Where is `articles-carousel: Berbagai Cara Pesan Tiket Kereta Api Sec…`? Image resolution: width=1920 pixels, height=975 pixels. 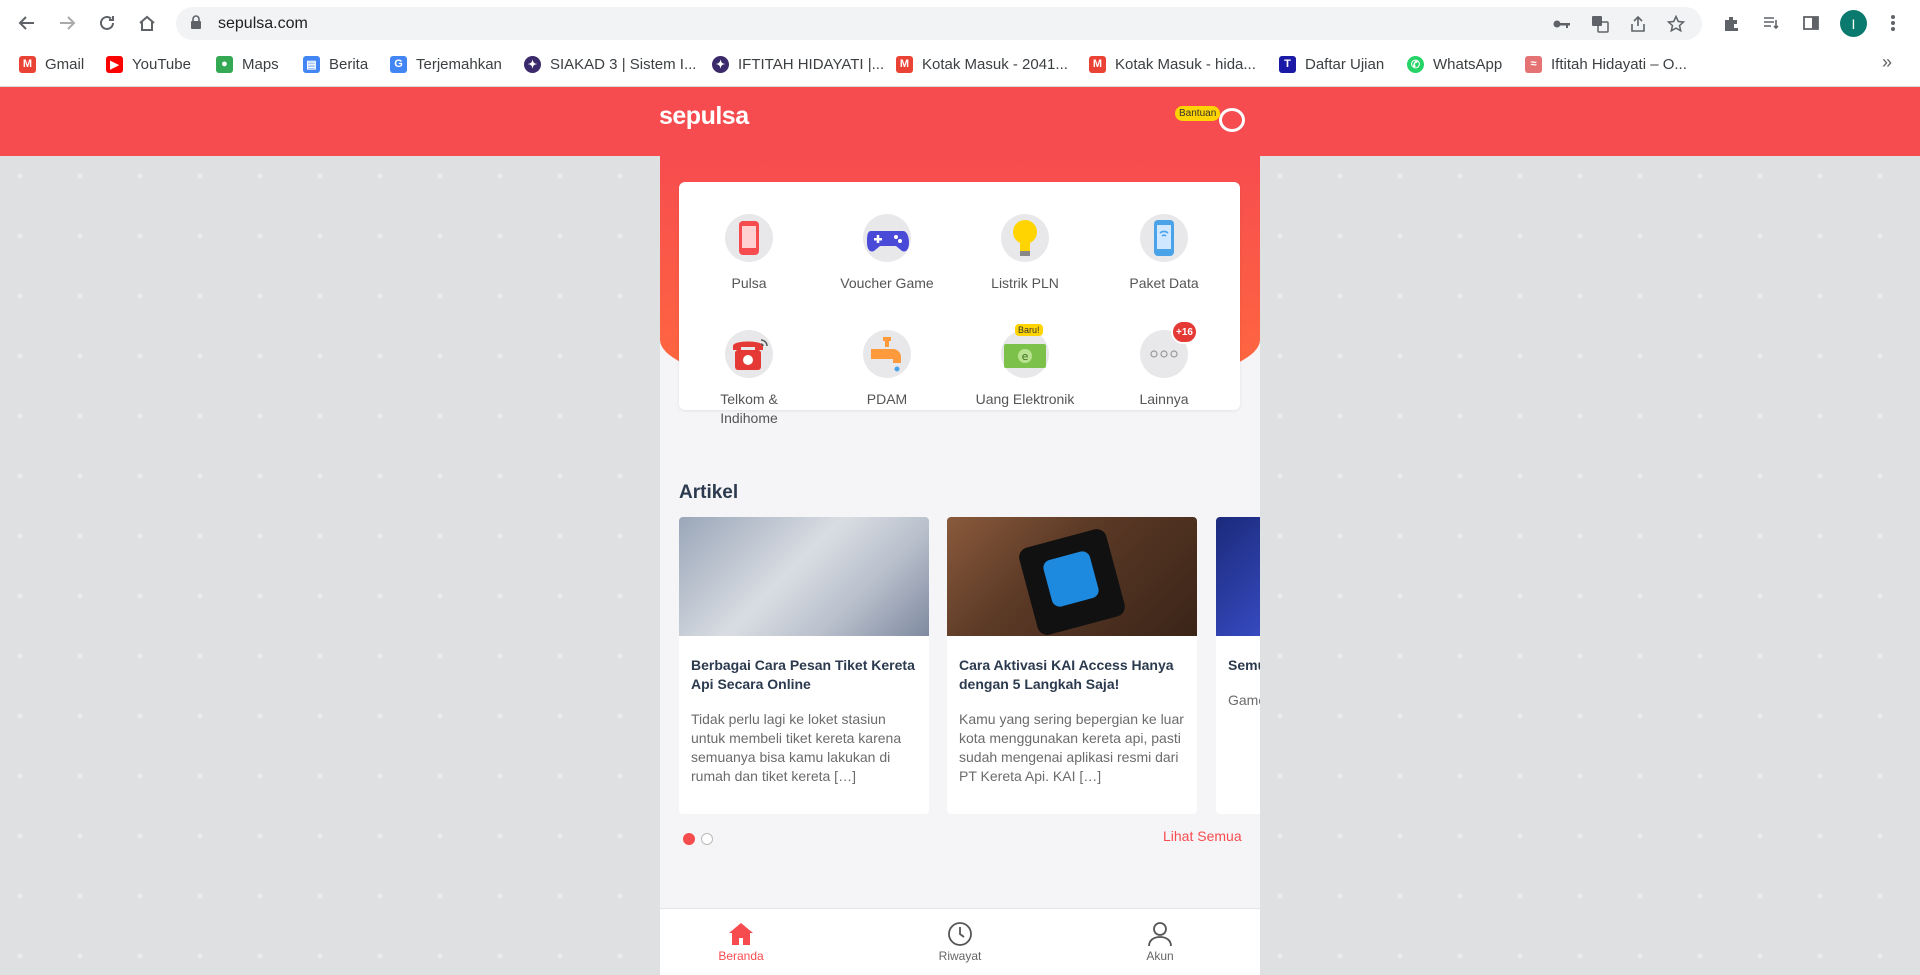
articles-carousel: Berbagai Cara Pesan Tiket Kereta Api Sec… is located at coordinates (969, 665).